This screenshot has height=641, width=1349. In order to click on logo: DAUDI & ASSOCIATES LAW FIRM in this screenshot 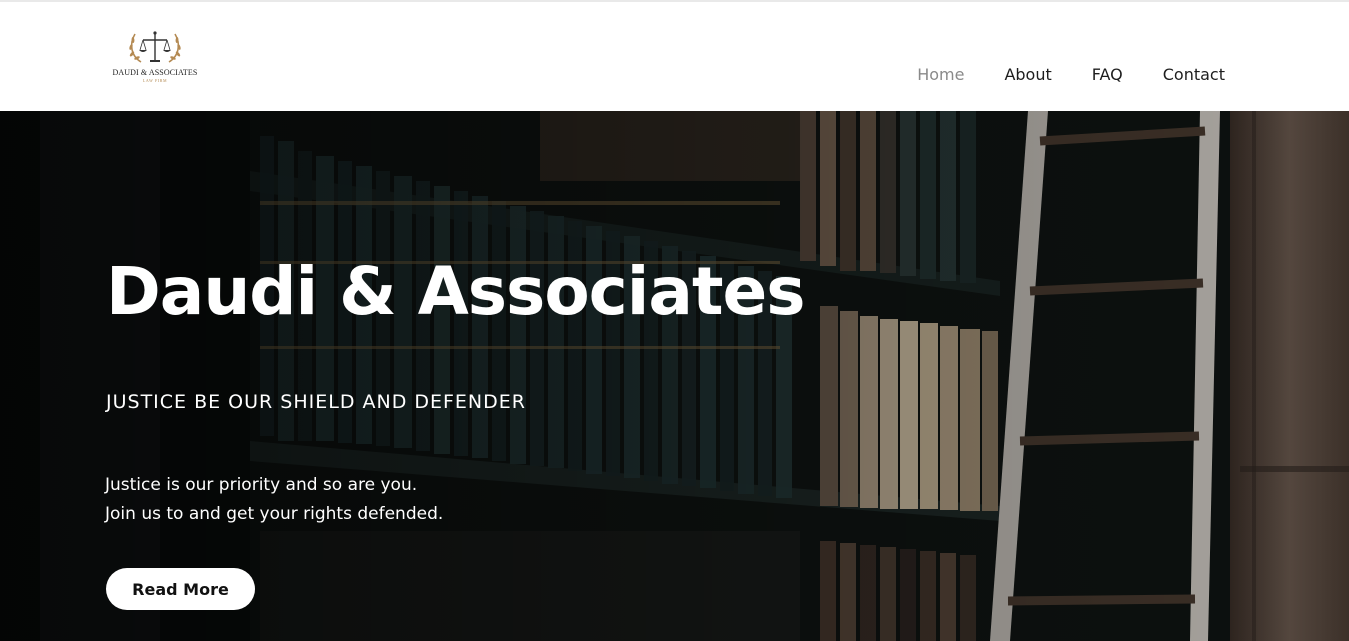, I will do `click(155, 57)`.